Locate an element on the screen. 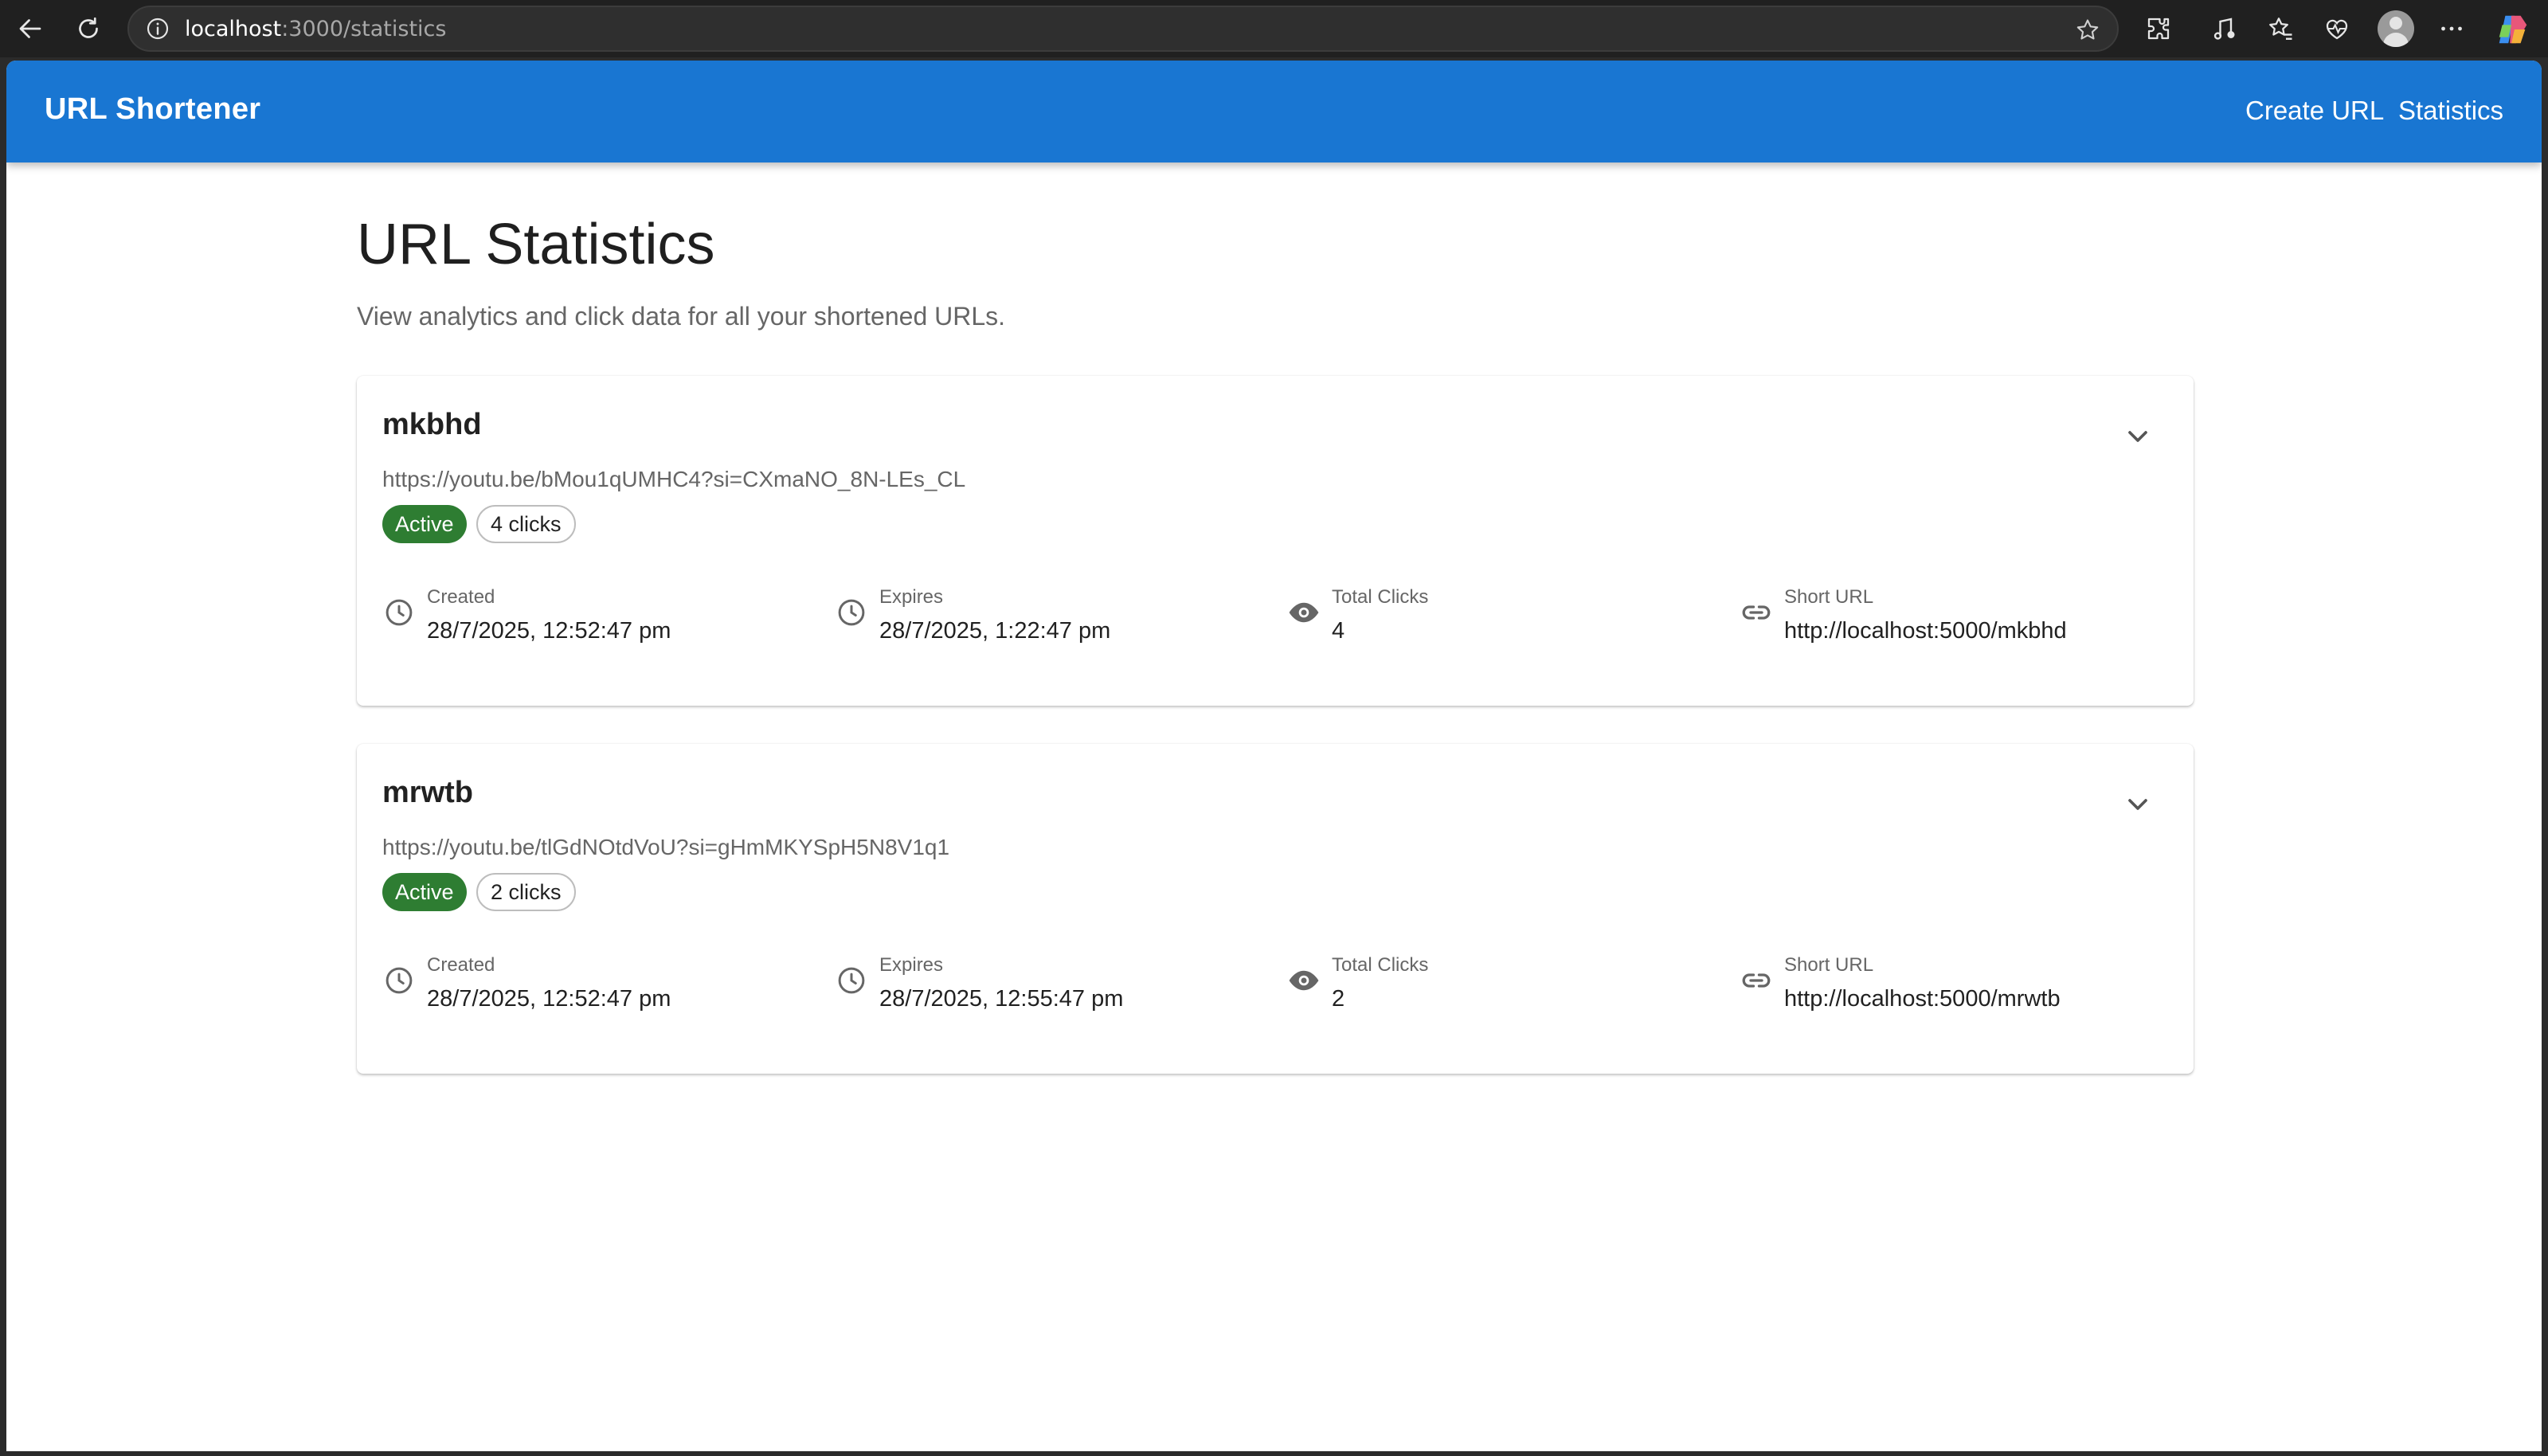 This screenshot has height=1456, width=2548. nav-create-url: Create URL is located at coordinates (2314, 111).